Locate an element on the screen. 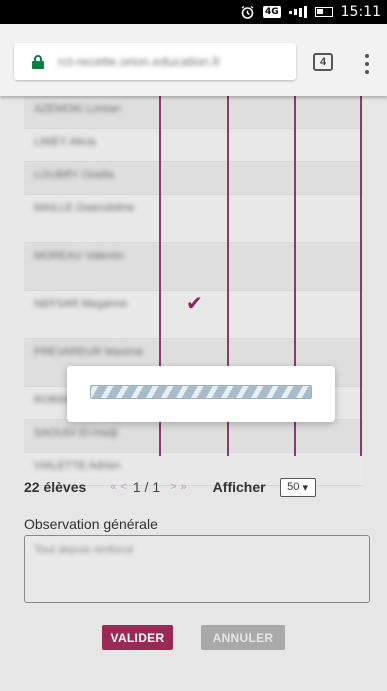 This screenshot has height=691, width=387. observation-text: Tout depuis renforcé is located at coordinates (84, 550).